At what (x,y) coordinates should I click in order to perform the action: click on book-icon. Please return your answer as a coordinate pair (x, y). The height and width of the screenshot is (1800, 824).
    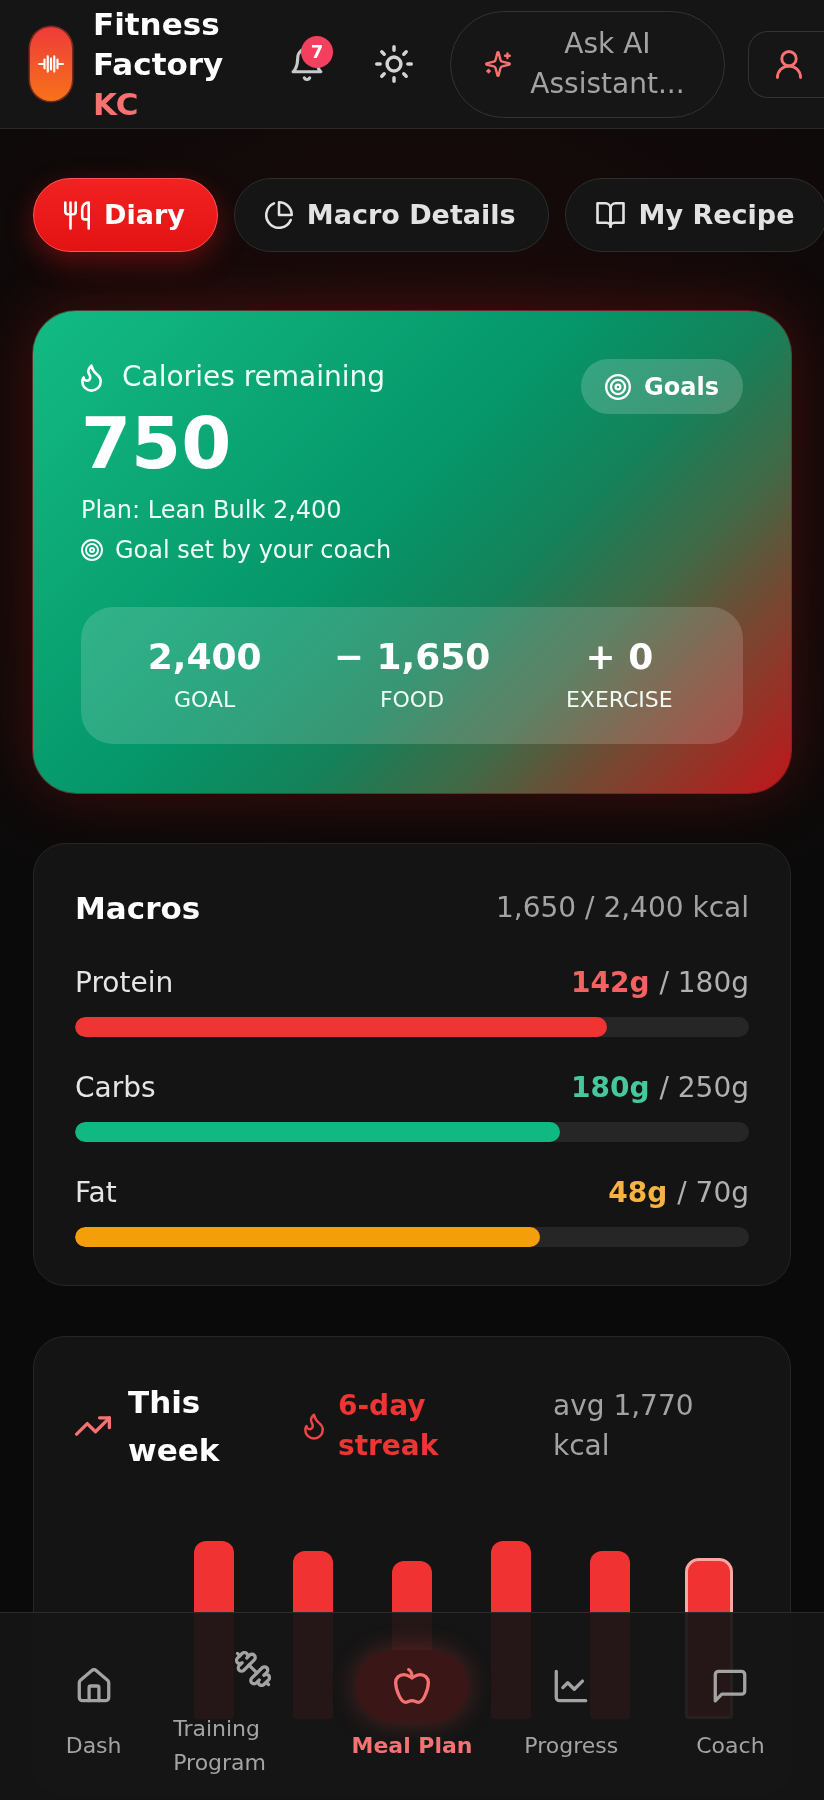
    Looking at the image, I should click on (610, 215).